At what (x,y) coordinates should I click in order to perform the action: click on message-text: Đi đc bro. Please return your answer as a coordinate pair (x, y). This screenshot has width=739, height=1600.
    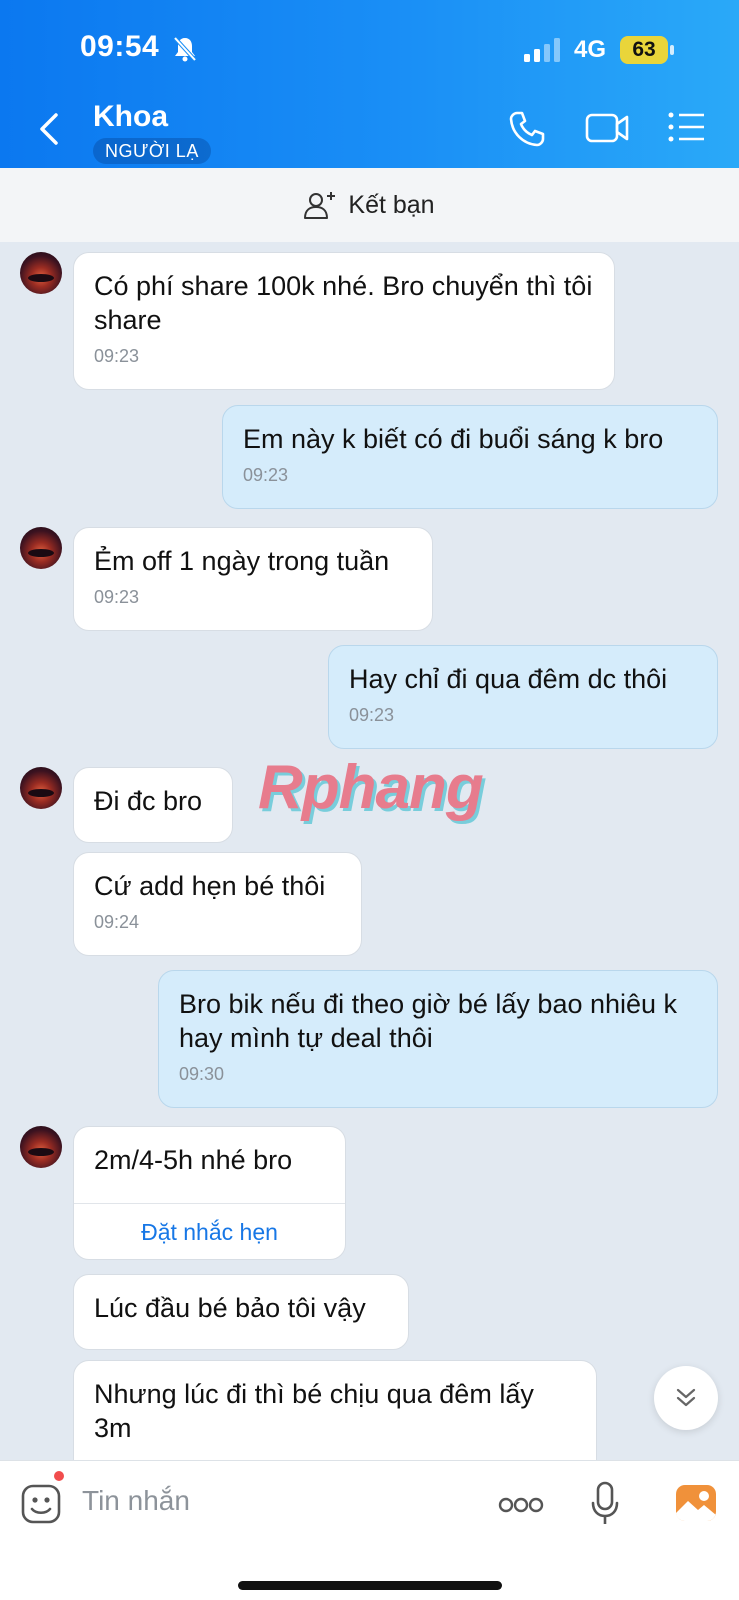
    Looking at the image, I should click on (148, 801).